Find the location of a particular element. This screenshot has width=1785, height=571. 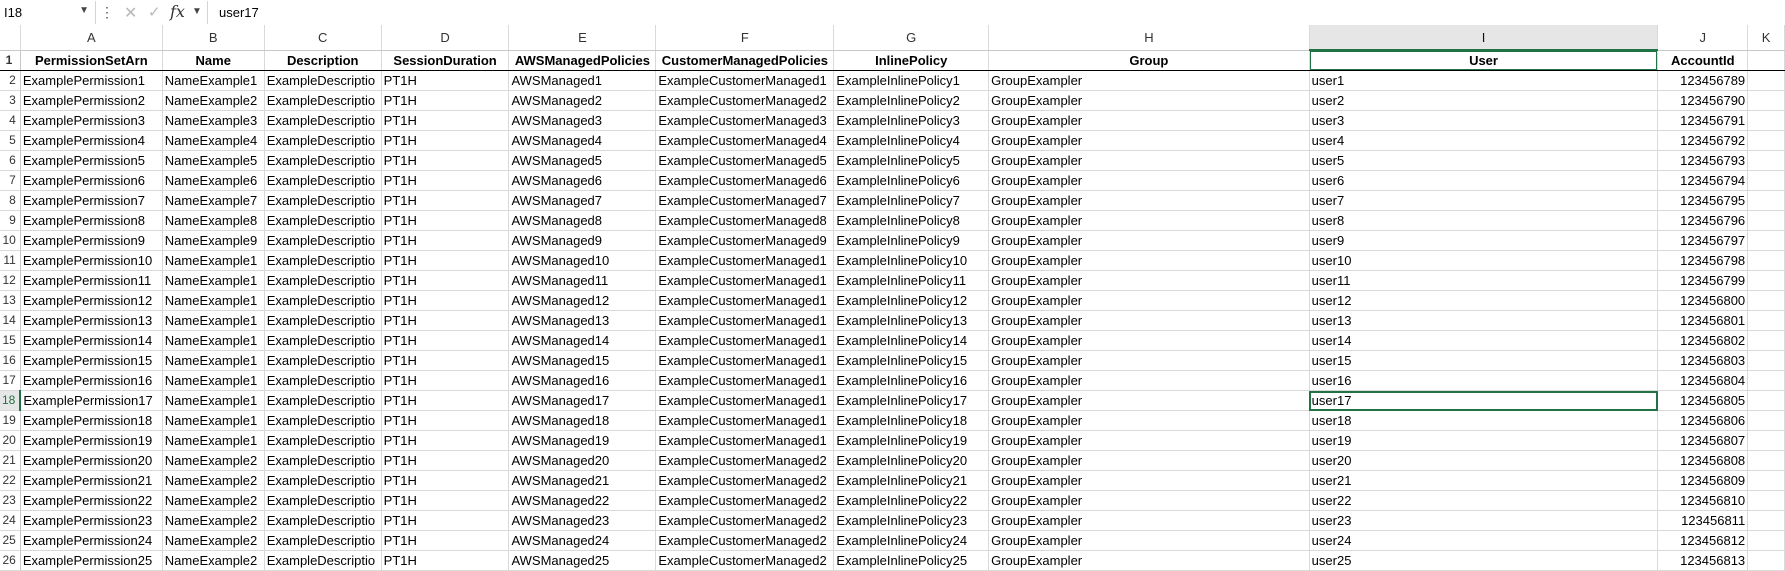

row-header: 12 is located at coordinates (10, 280).